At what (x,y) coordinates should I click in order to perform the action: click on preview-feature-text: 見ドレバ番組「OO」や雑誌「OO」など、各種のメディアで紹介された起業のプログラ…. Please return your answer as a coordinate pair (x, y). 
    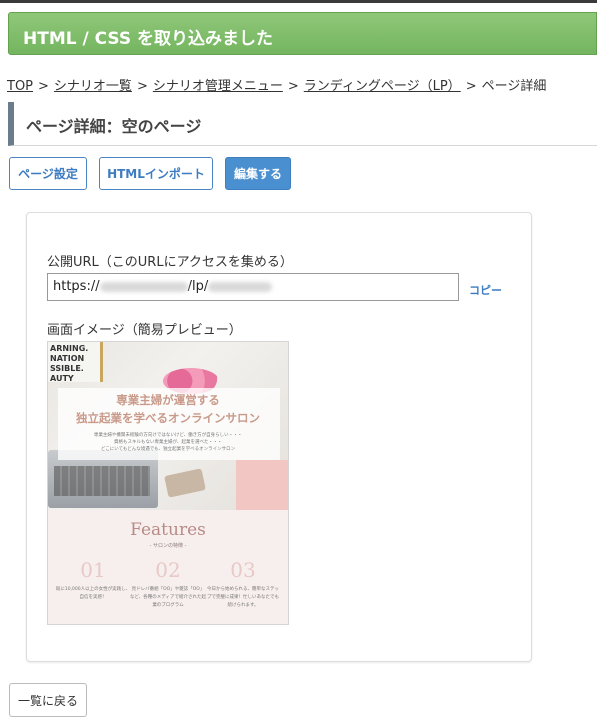
    Looking at the image, I should click on (168, 597).